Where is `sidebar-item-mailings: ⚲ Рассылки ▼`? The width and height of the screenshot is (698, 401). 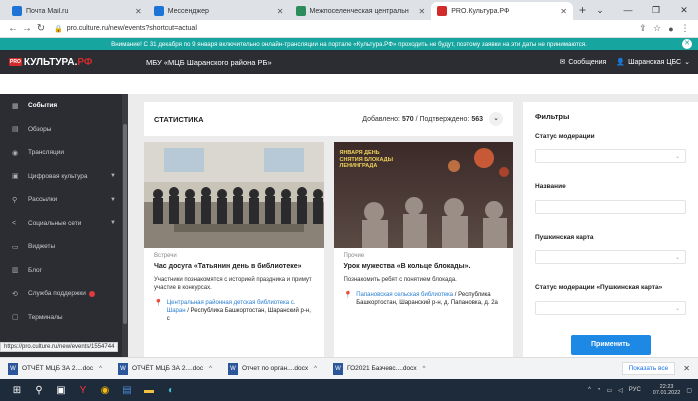
sidebar-item-mailings: ⚲ Рассылки ▼ is located at coordinates (64, 200).